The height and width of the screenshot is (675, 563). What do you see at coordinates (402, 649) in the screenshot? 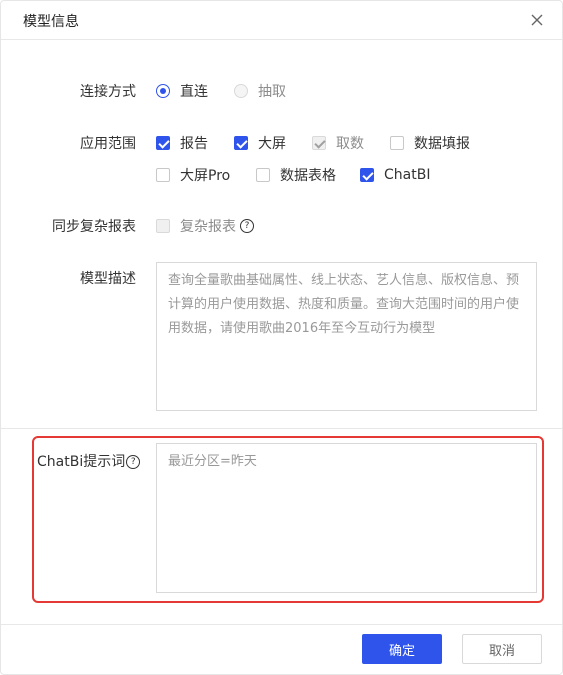
I see `confirm-button: 确定` at bounding box center [402, 649].